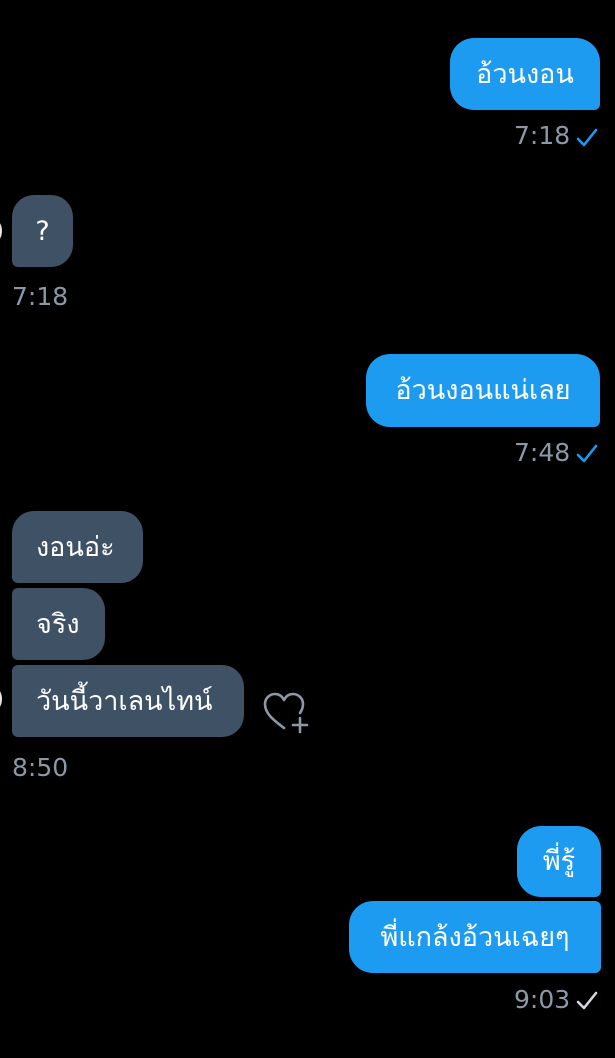 The image size is (615, 1058). I want to click on message-text: อ้วนงอน, so click(525, 74).